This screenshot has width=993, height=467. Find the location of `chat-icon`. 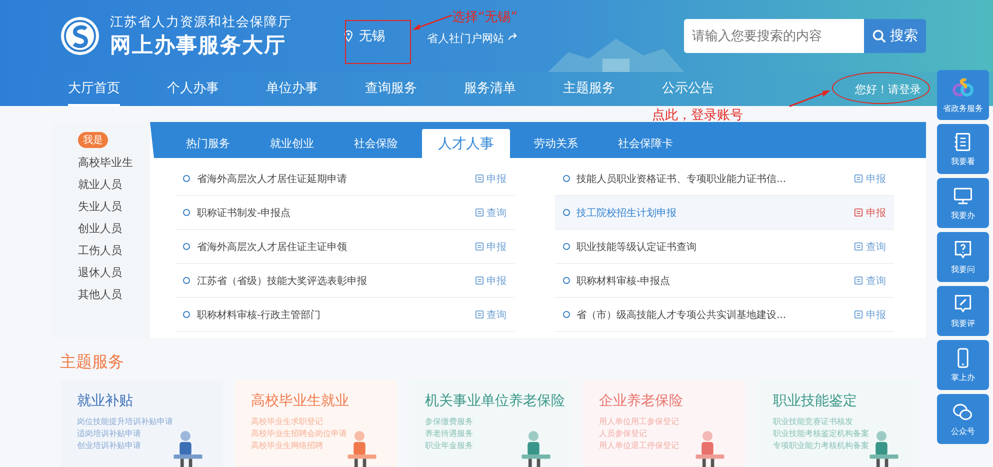

chat-icon is located at coordinates (963, 412).